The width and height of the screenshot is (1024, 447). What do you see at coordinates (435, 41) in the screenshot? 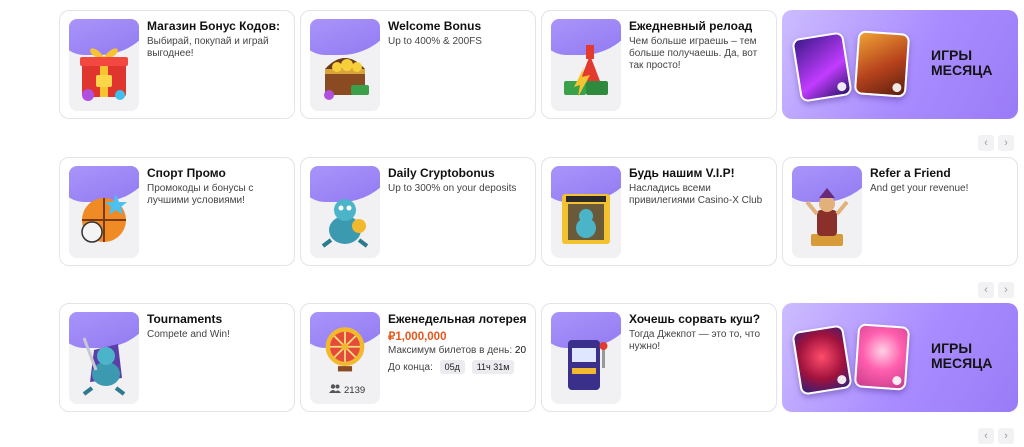
I see `card-description: Up to 400% & 200FS` at bounding box center [435, 41].